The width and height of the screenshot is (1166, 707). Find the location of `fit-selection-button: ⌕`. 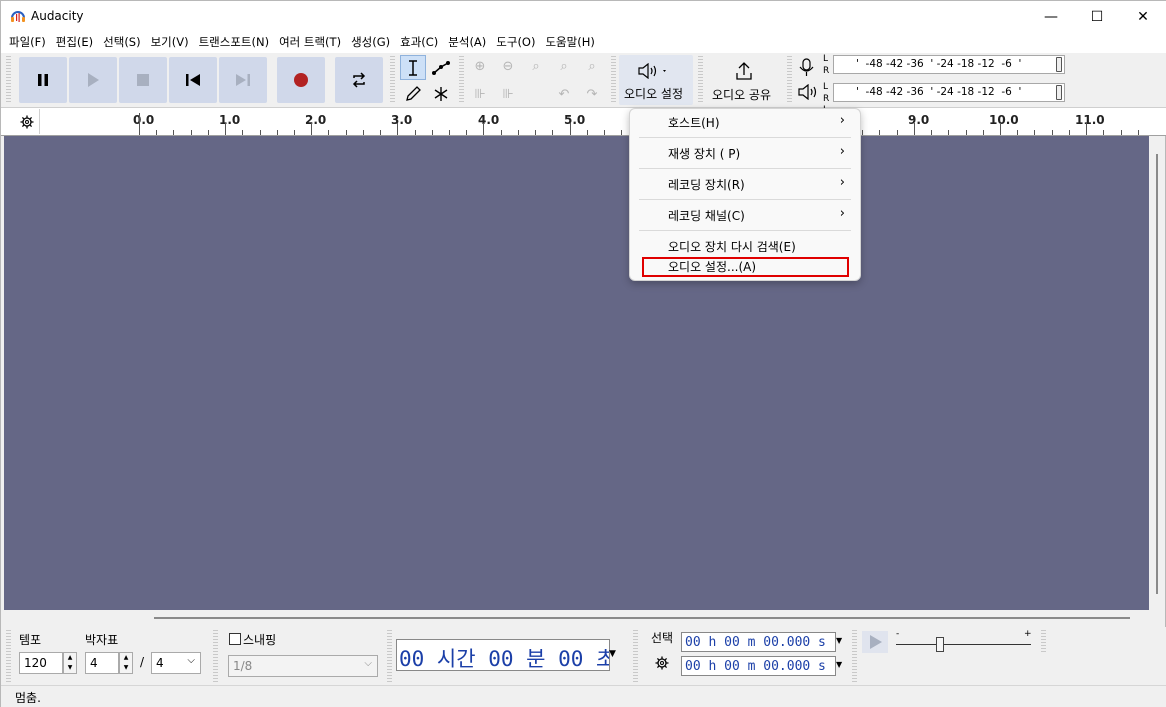

fit-selection-button: ⌕ is located at coordinates (536, 66).